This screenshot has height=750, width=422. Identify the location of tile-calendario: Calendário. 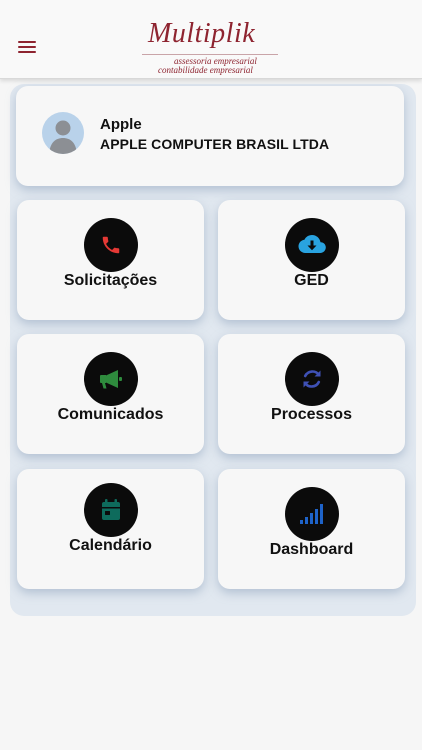
(110, 529).